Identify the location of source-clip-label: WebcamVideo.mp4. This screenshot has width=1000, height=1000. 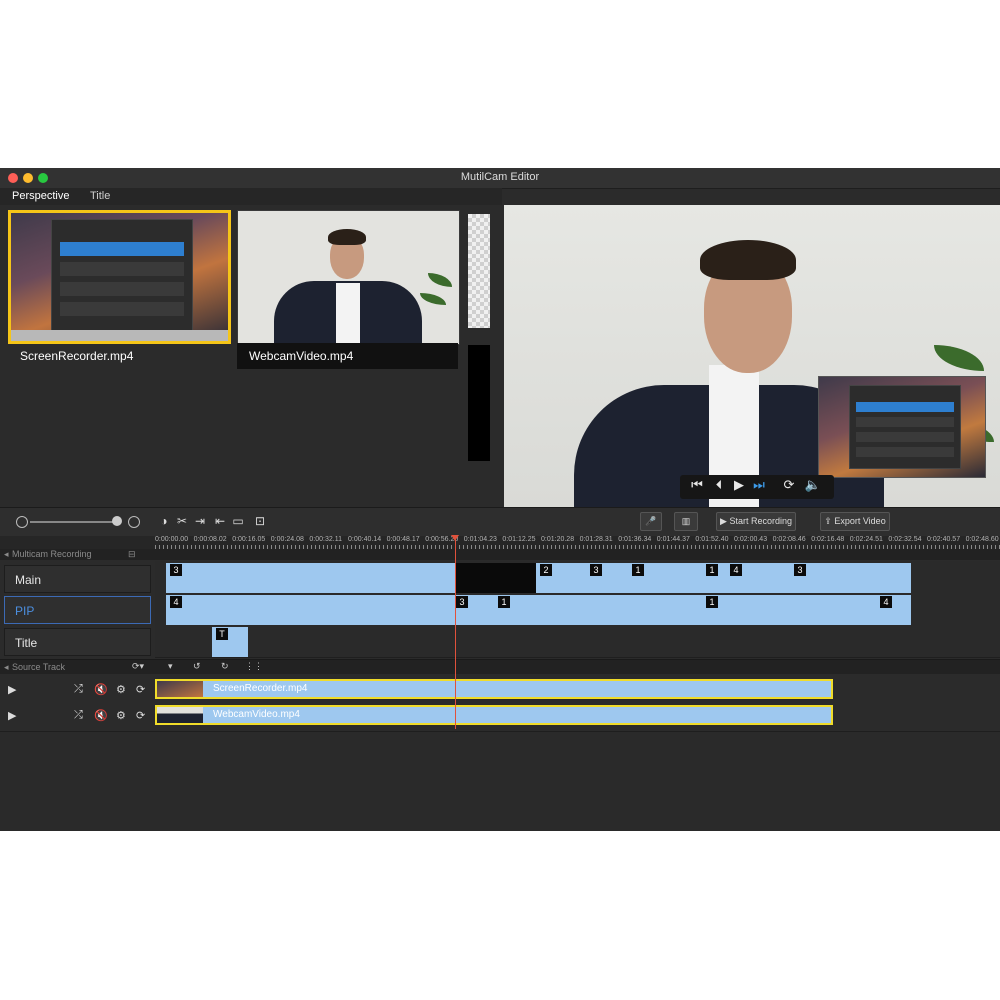
(256, 714).